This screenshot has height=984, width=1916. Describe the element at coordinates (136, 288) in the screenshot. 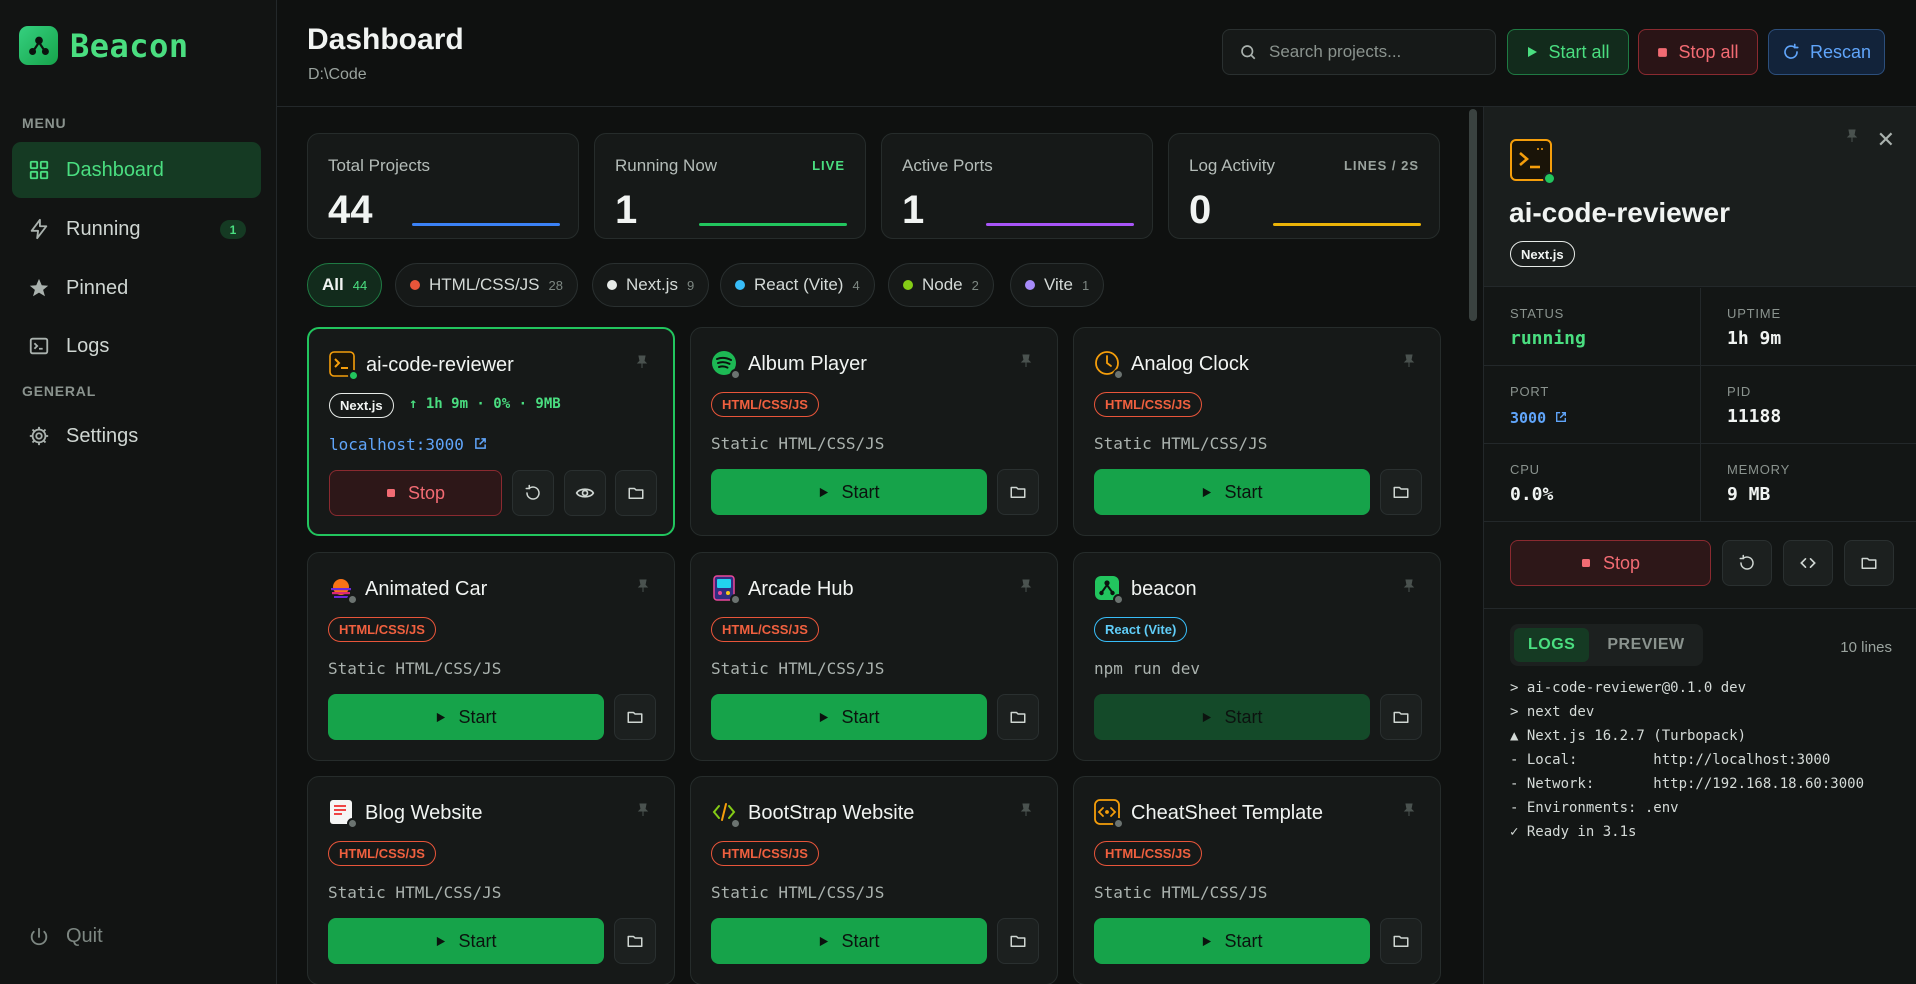

I see `sidebar-item-pinned: Pinned` at that location.